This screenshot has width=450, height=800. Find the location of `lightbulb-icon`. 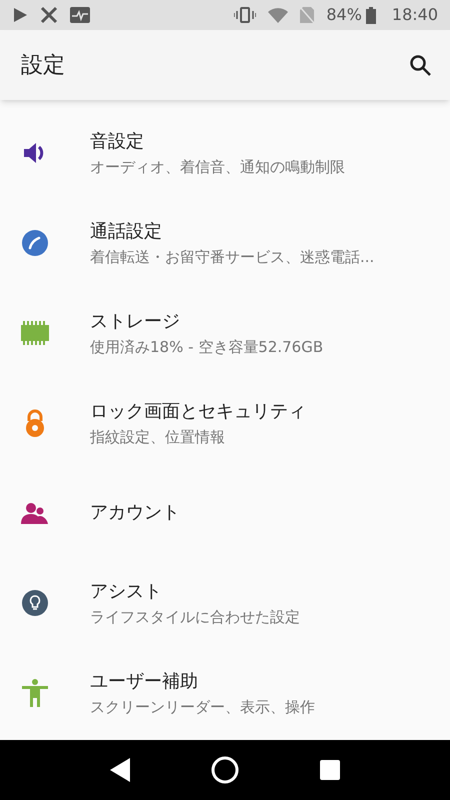

lightbulb-icon is located at coordinates (35, 603).